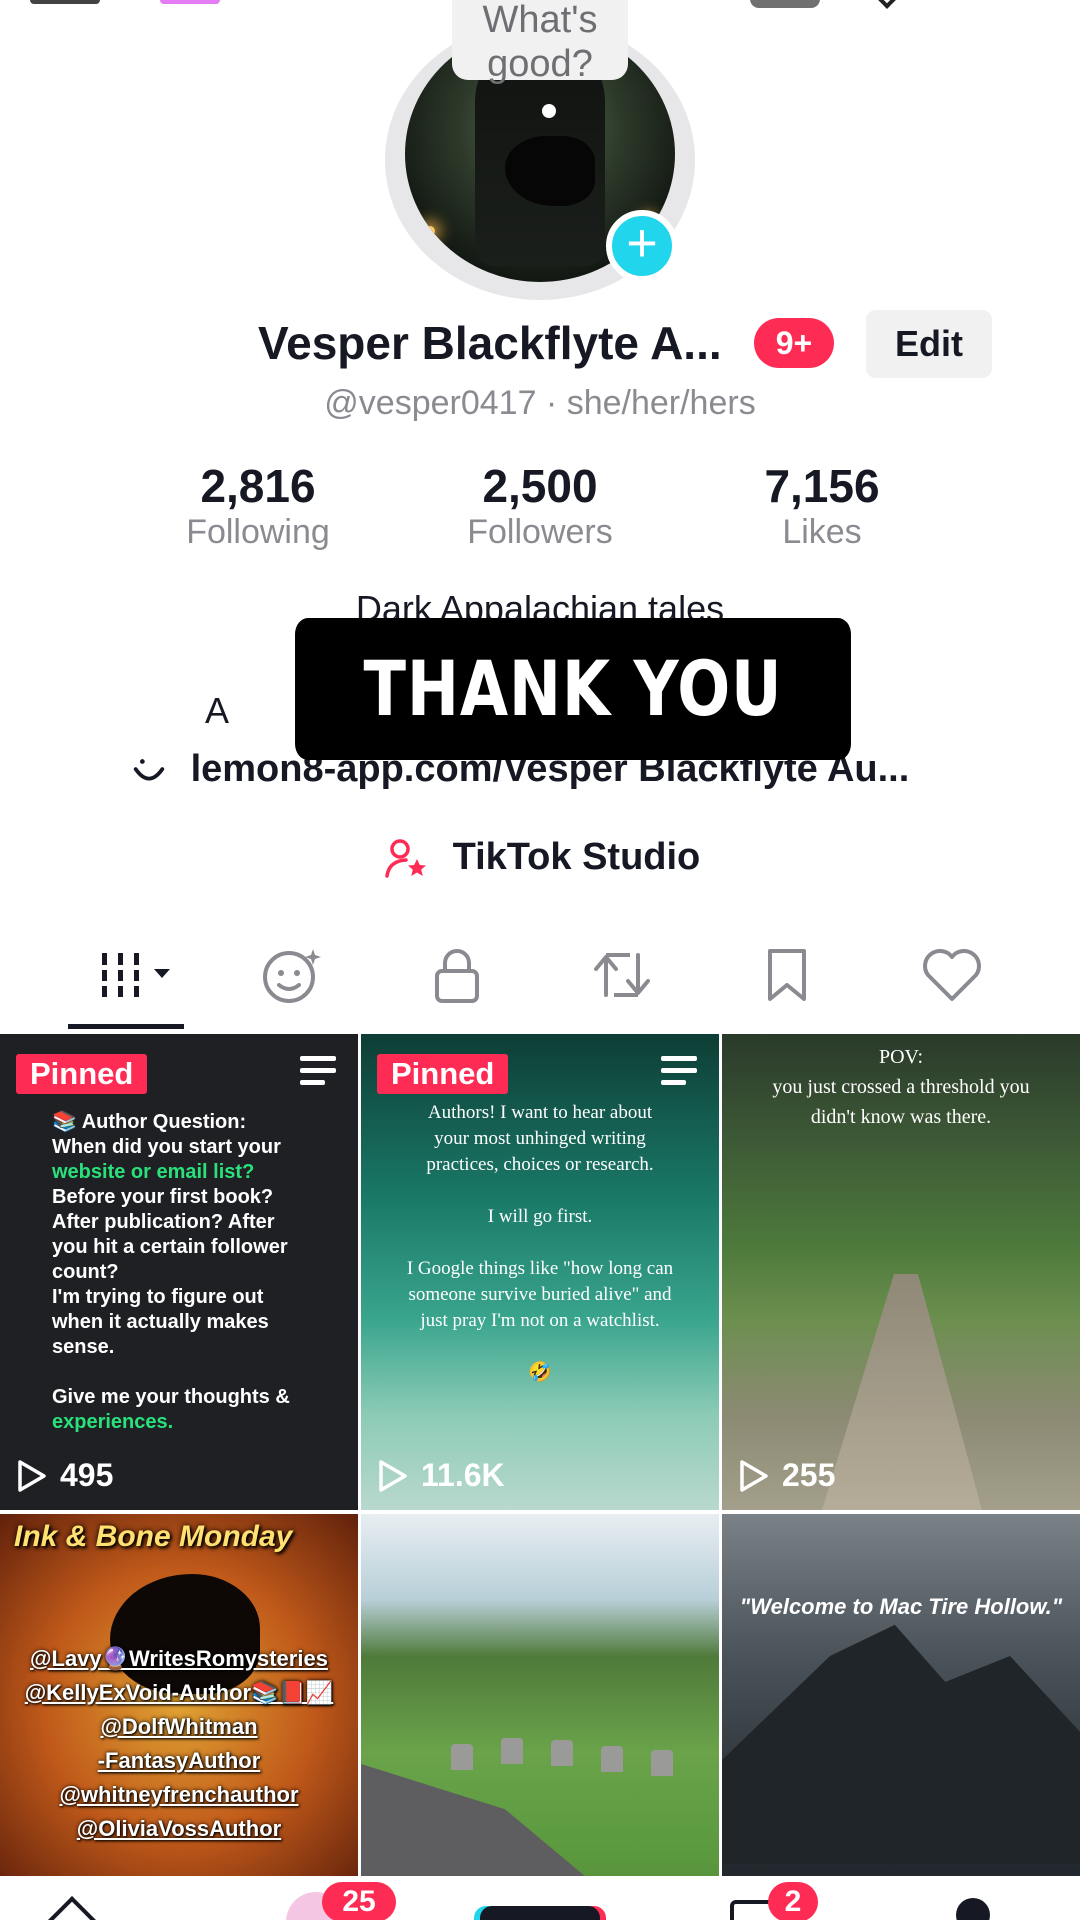 Image resolution: width=1080 pixels, height=1920 pixels. Describe the element at coordinates (573, 746) in the screenshot. I see `video-caption-overlay: THANK YOU FOR 2500!` at that location.